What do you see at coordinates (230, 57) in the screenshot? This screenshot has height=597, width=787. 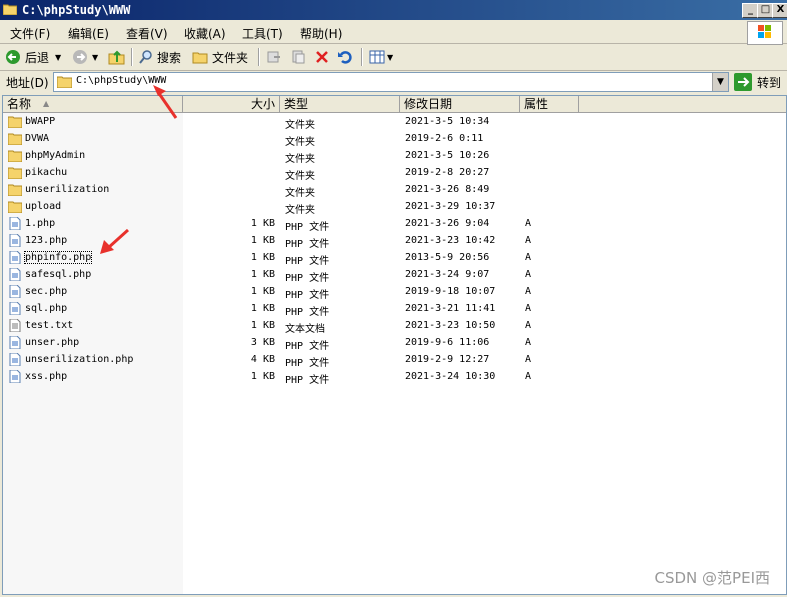 I see `folders-label: 文件夹` at bounding box center [230, 57].